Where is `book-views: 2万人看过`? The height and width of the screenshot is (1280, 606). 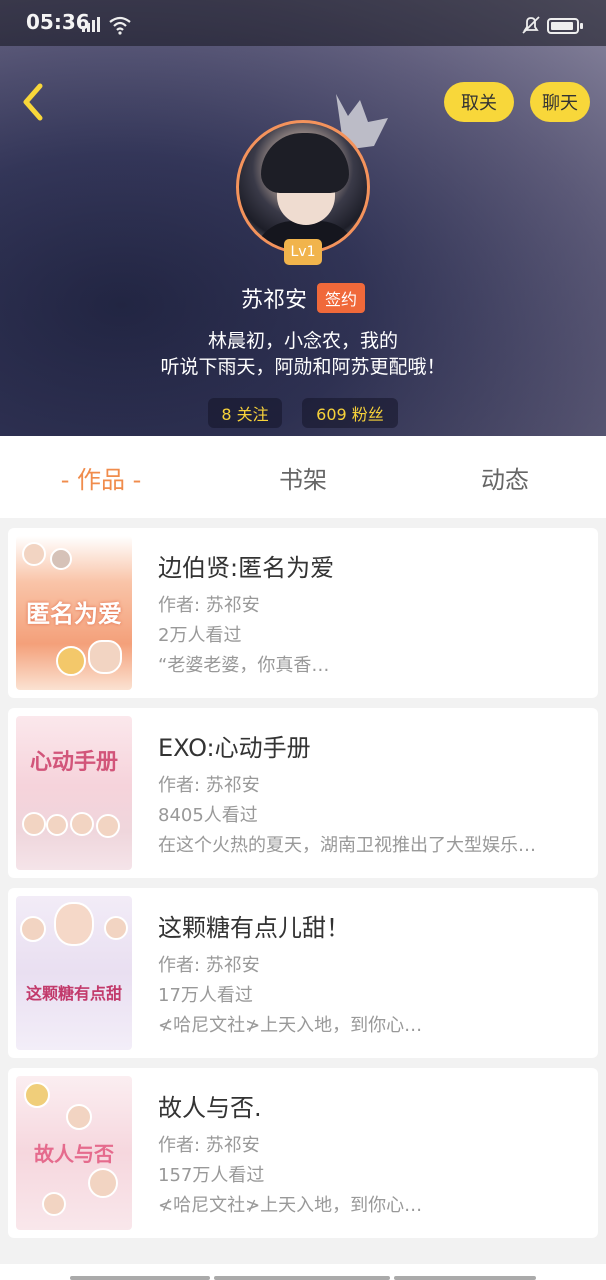
book-views: 2万人看过 is located at coordinates (200, 635).